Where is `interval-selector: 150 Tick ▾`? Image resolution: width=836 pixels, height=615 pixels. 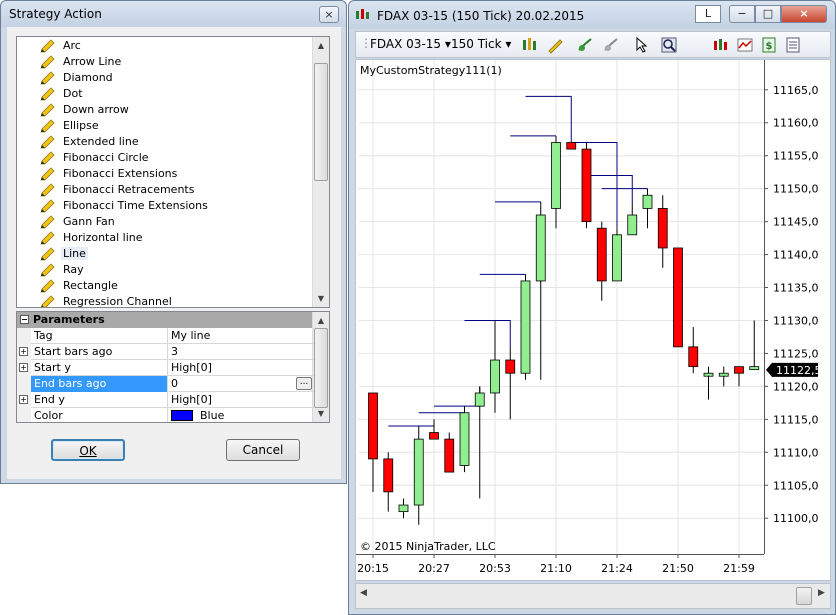 interval-selector: 150 Tick ▾ is located at coordinates (481, 44).